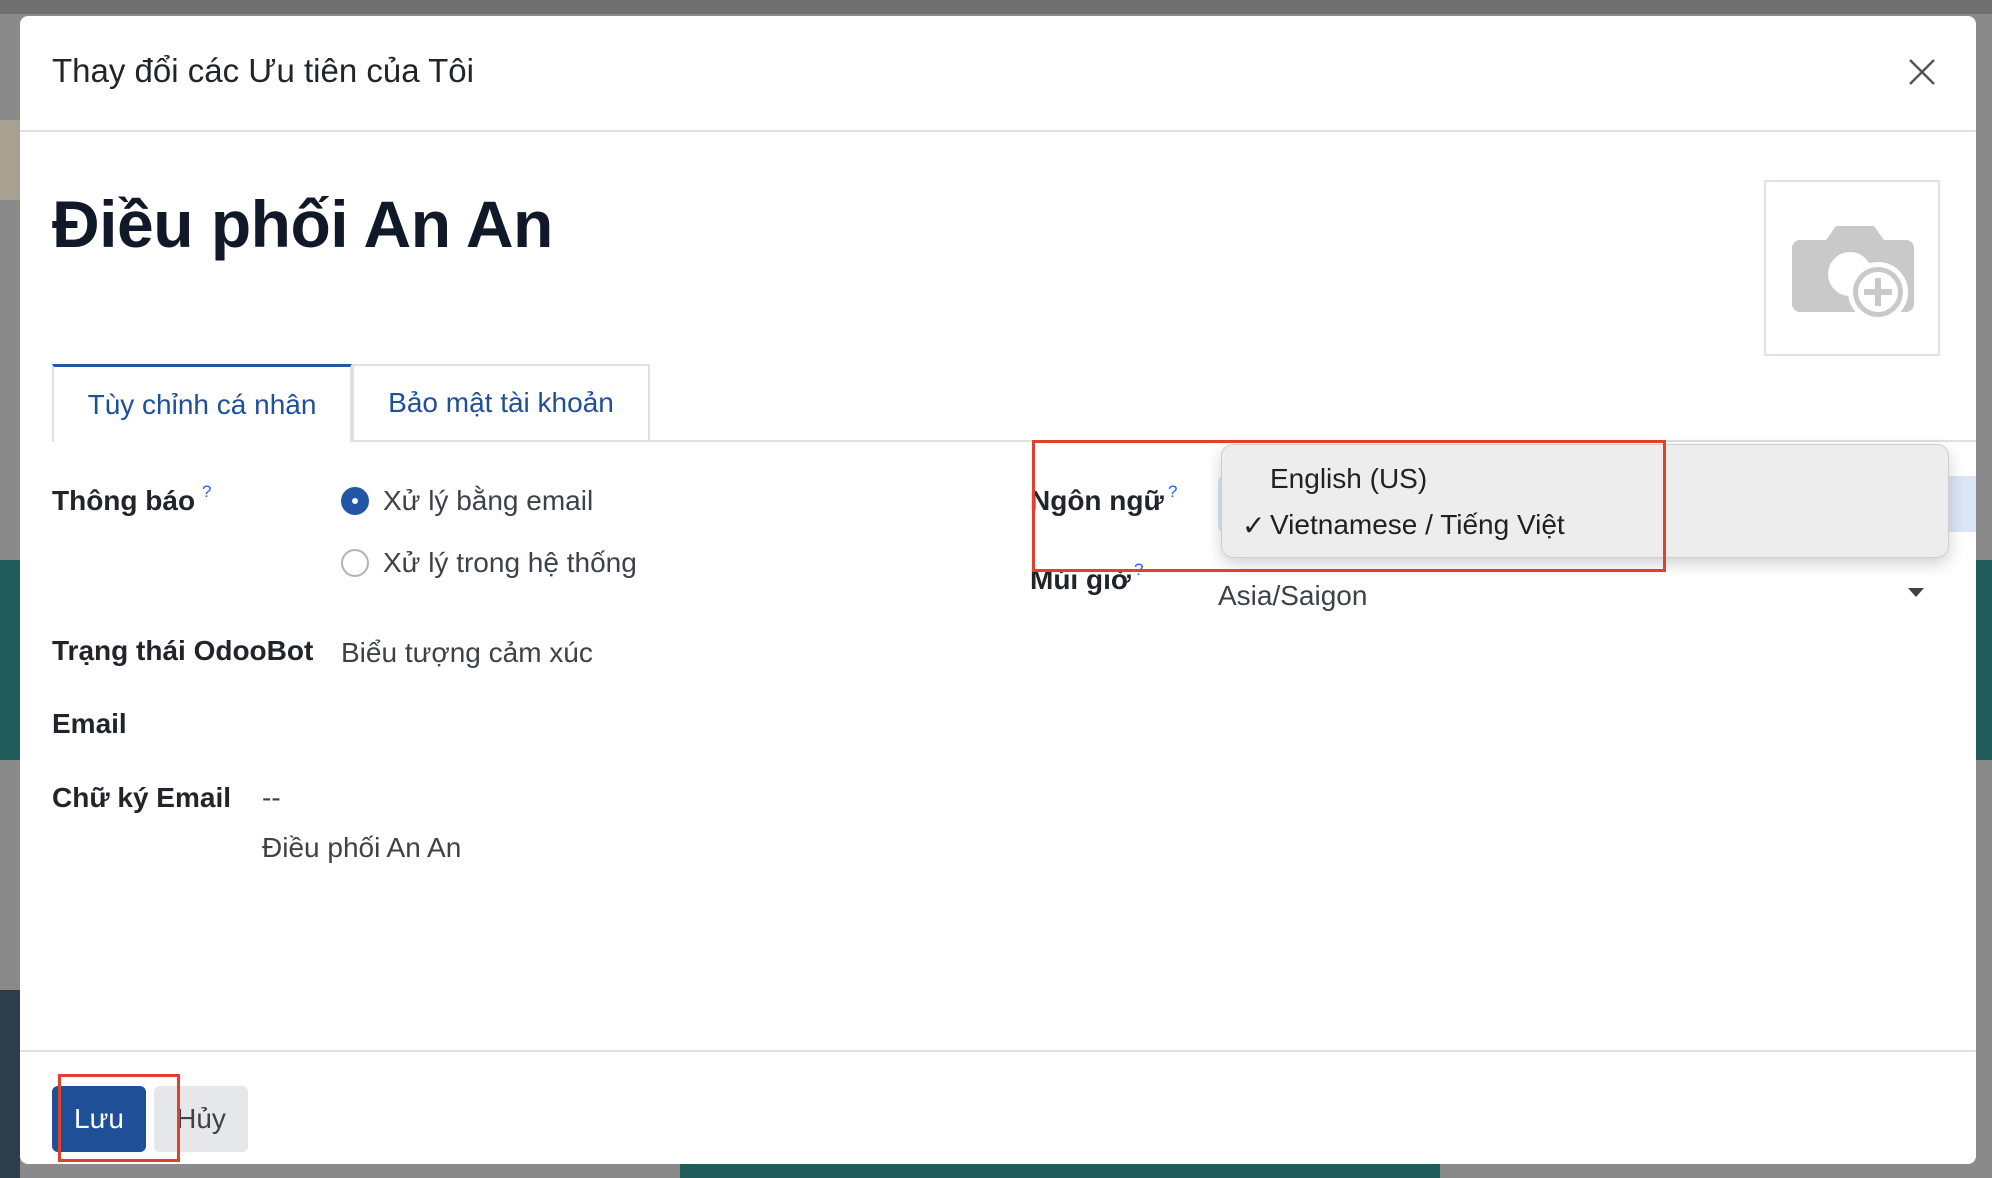 This screenshot has height=1178, width=1992. What do you see at coordinates (1080, 579) in the screenshot?
I see `timezone-label: Múi giờ` at bounding box center [1080, 579].